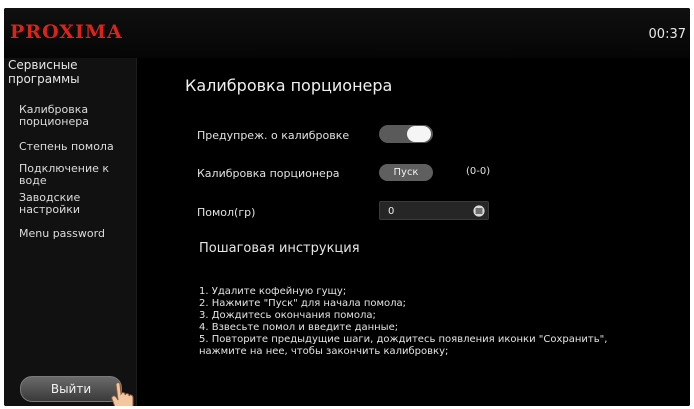 Image resolution: width=694 pixels, height=409 pixels. I want to click on sidebar-item-menu-password: Menu password, so click(75, 234).